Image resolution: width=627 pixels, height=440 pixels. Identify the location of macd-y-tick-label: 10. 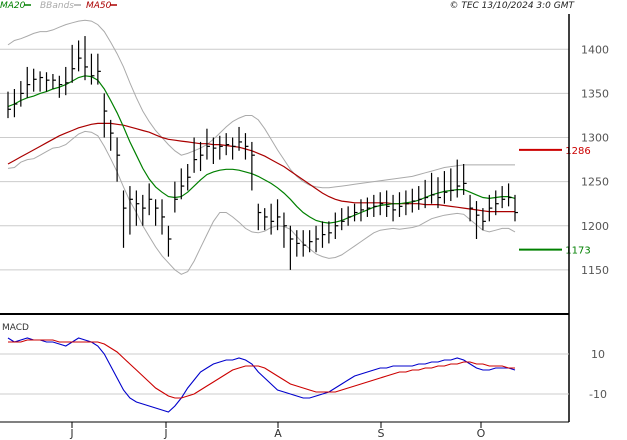
(598, 354).